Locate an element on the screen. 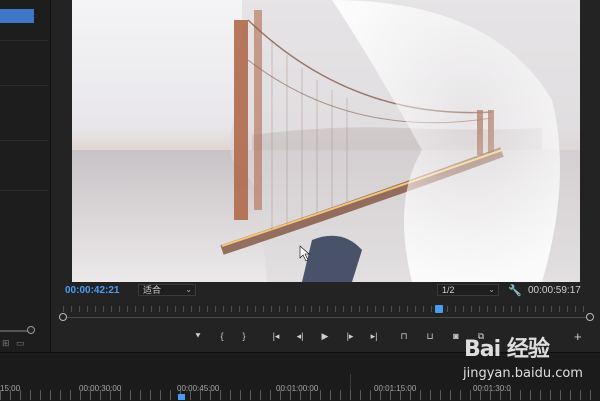 This screenshot has width=600, height=401. scrub-playhead is located at coordinates (439, 309).